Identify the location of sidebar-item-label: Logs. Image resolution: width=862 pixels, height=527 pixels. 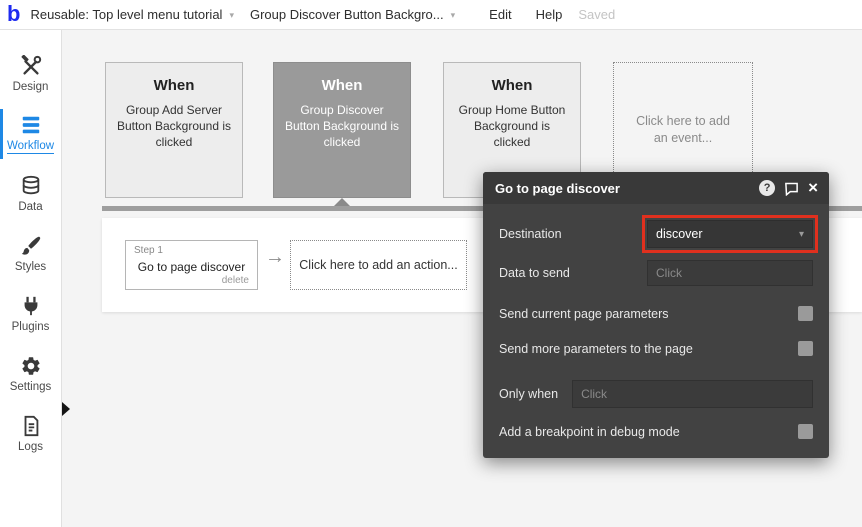
(30, 447).